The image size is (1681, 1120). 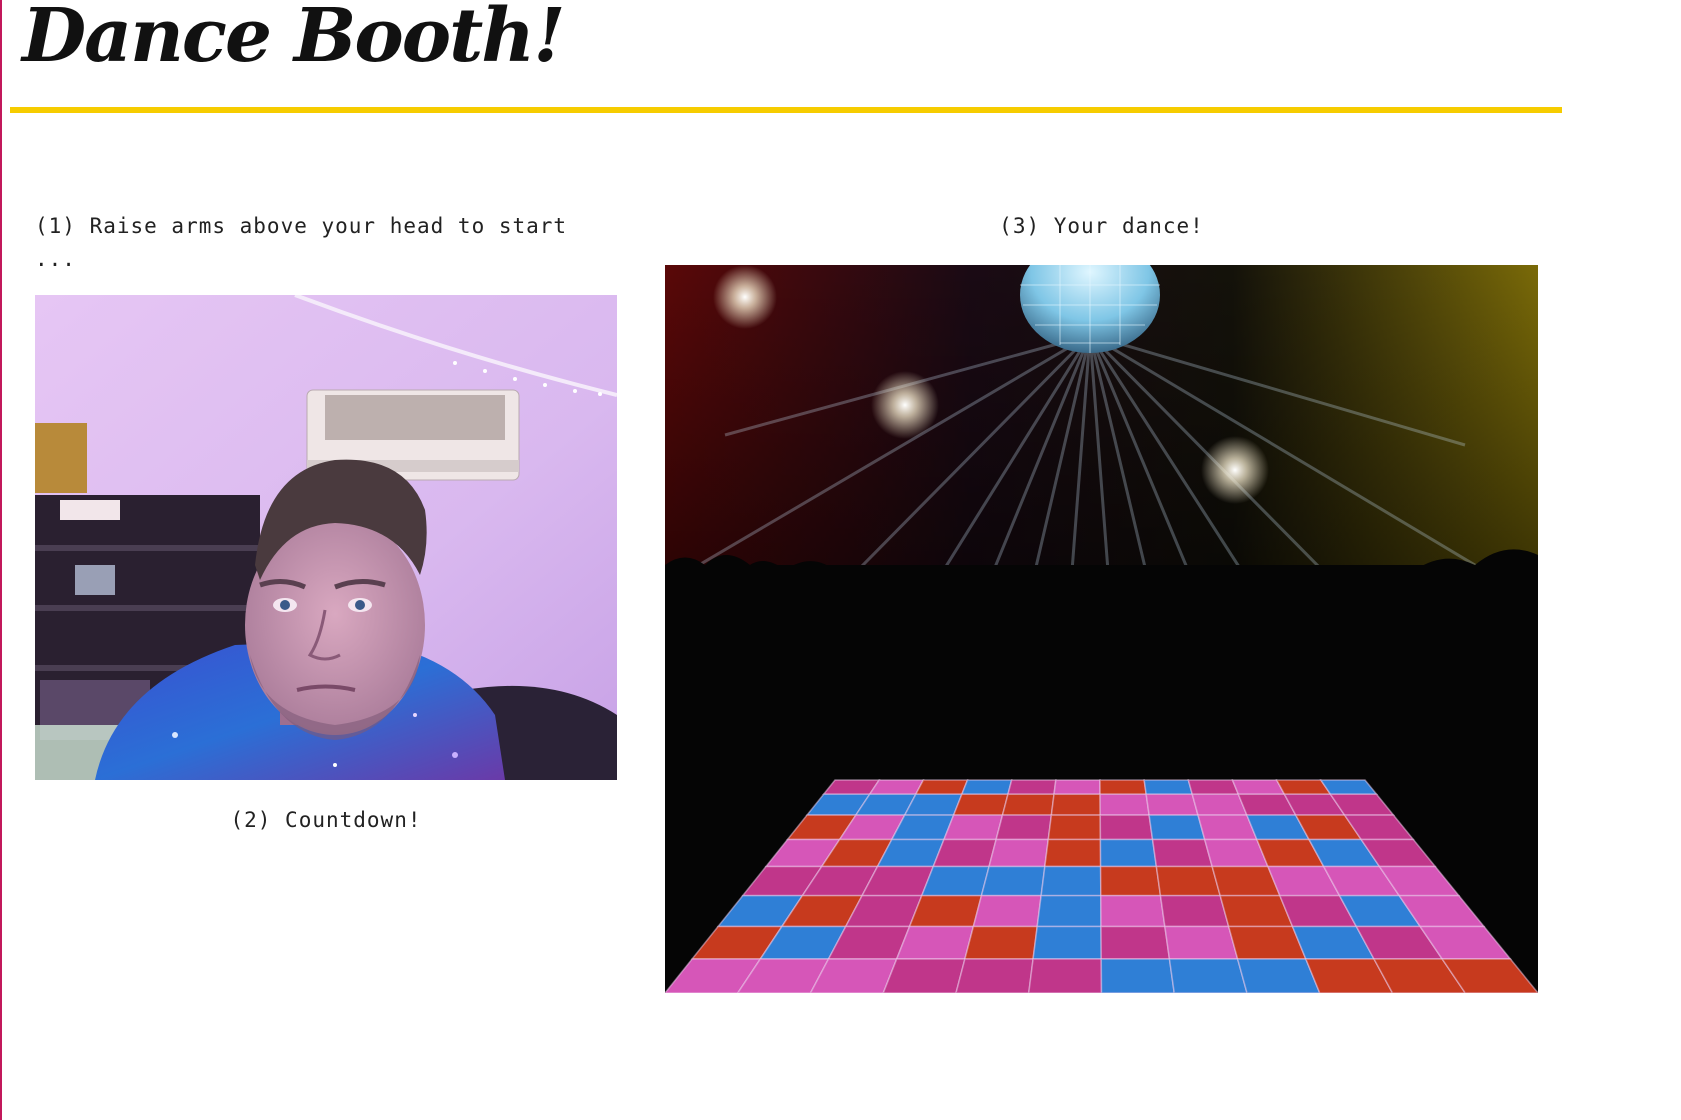 I want to click on left-edge-accent, so click(x=1, y=560).